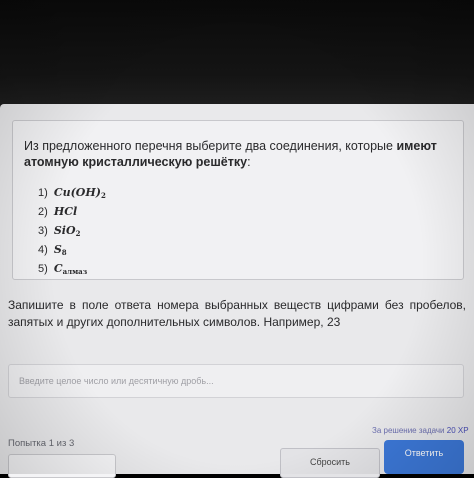  Describe the element at coordinates (43, 250) in the screenshot. I see `option-number: 4)` at that location.